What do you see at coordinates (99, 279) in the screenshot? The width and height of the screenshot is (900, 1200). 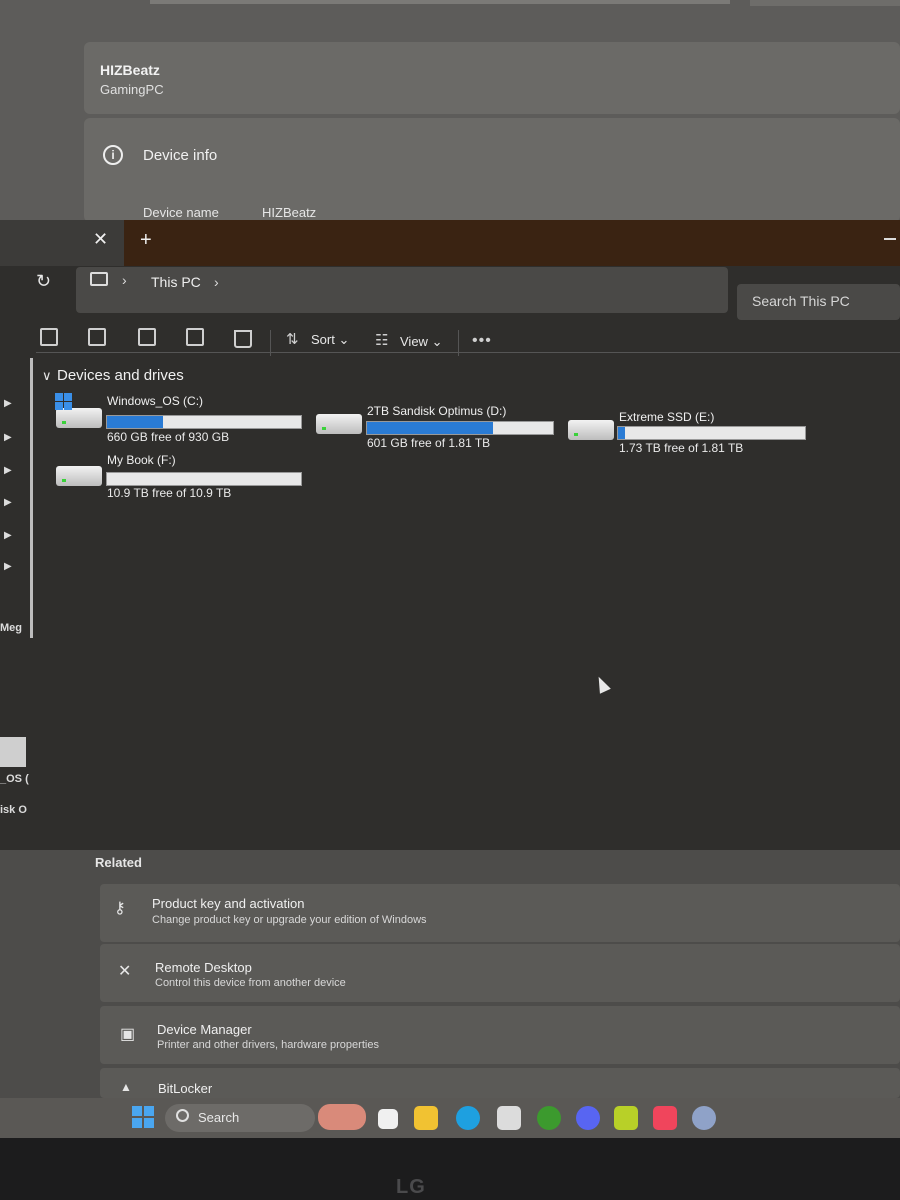 I see `this-pc-icon` at bounding box center [99, 279].